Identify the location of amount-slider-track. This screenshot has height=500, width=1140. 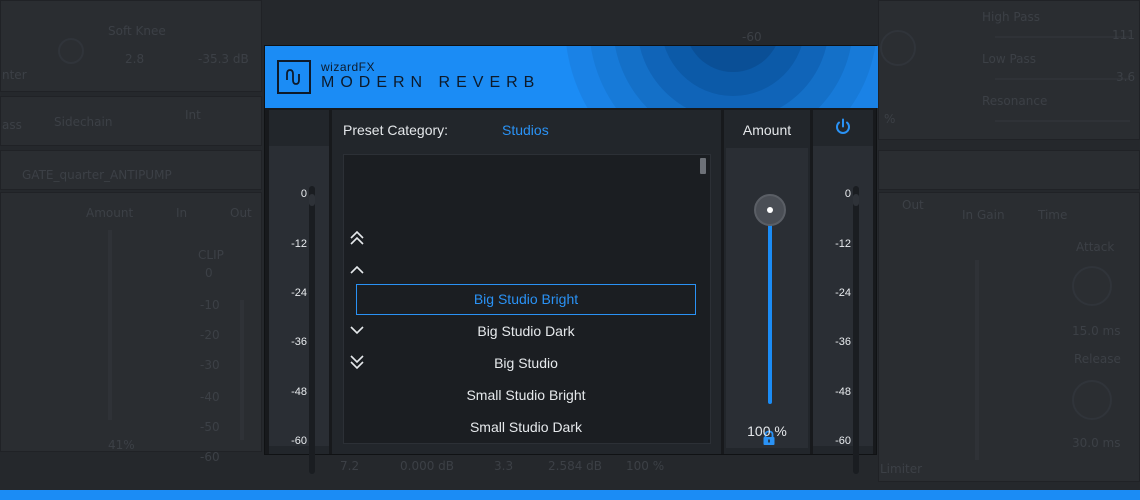
(770, 306).